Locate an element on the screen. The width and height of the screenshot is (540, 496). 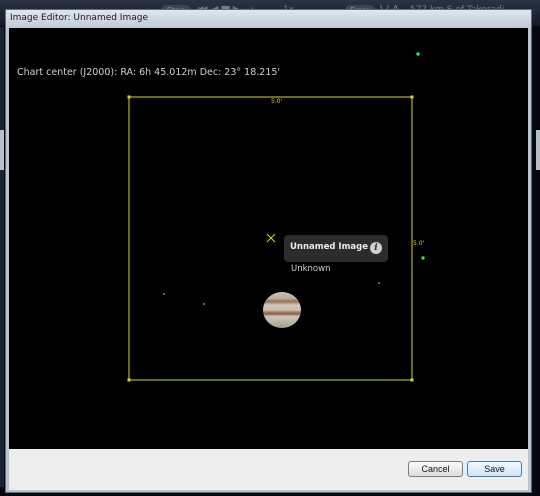
left-scroll-tab is located at coordinates (2, 150).